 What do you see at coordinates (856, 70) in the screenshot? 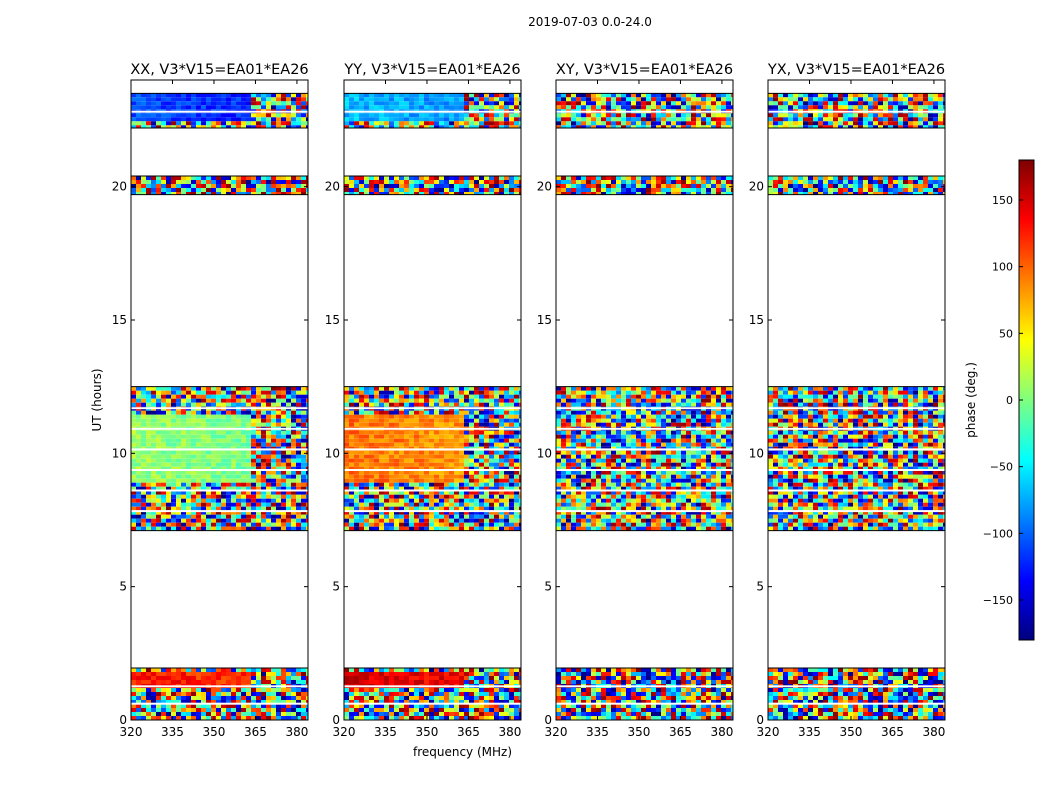
I see `panel-title: YX, V3*V15=EA01*EA26` at bounding box center [856, 70].